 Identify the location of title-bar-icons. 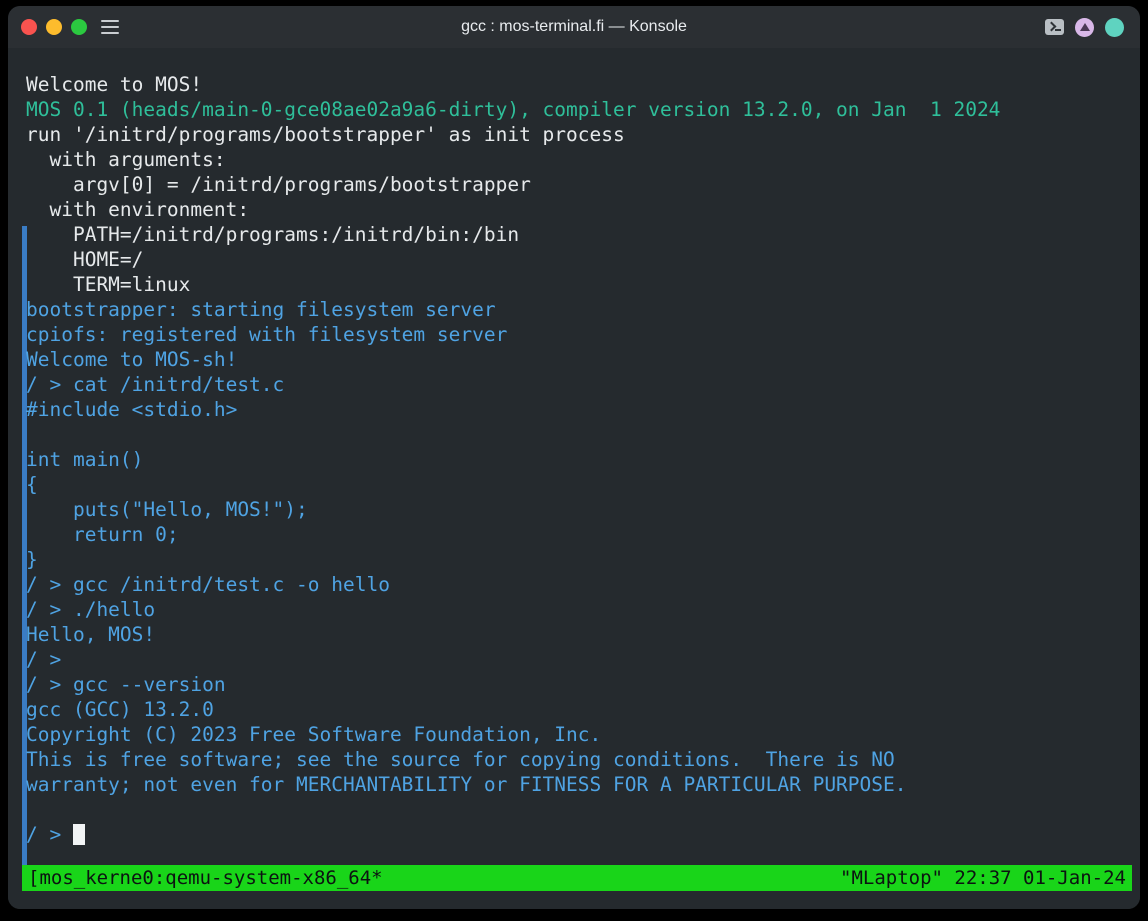
(1092, 27).